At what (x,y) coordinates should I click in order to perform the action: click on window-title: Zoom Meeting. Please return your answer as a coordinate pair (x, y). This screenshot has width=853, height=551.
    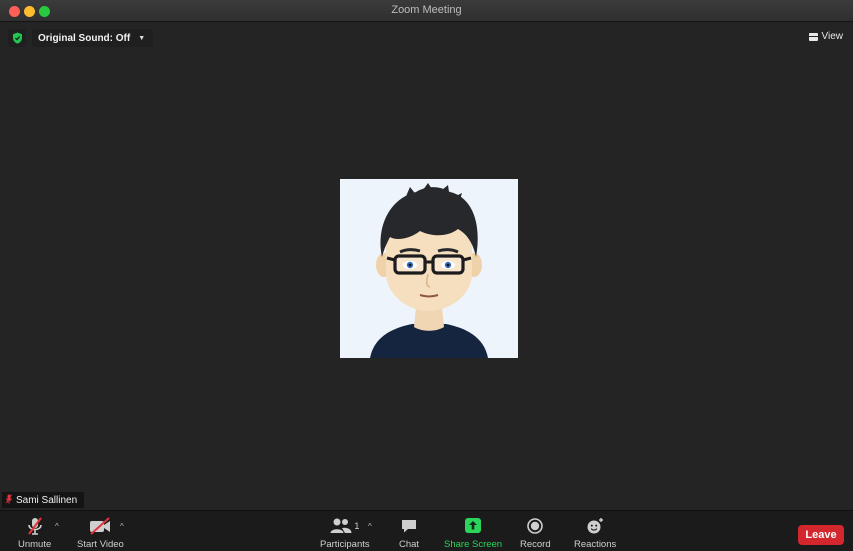
    Looking at the image, I should click on (426, 10).